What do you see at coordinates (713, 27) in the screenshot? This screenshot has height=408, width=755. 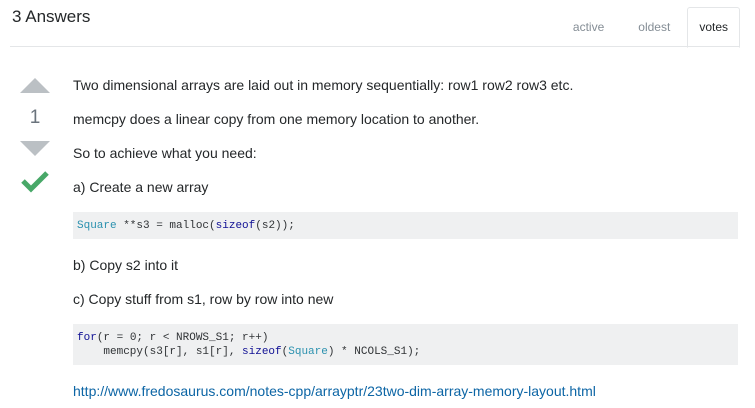 I see `tab-votes: votes` at bounding box center [713, 27].